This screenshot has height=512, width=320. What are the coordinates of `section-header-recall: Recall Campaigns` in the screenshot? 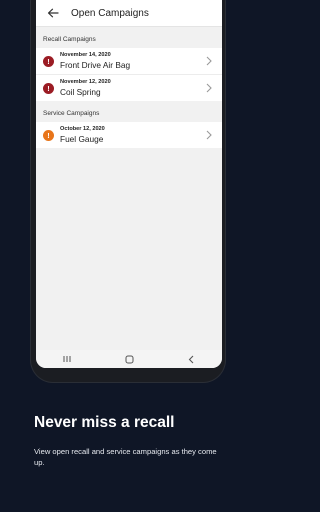 It's located at (69, 39).